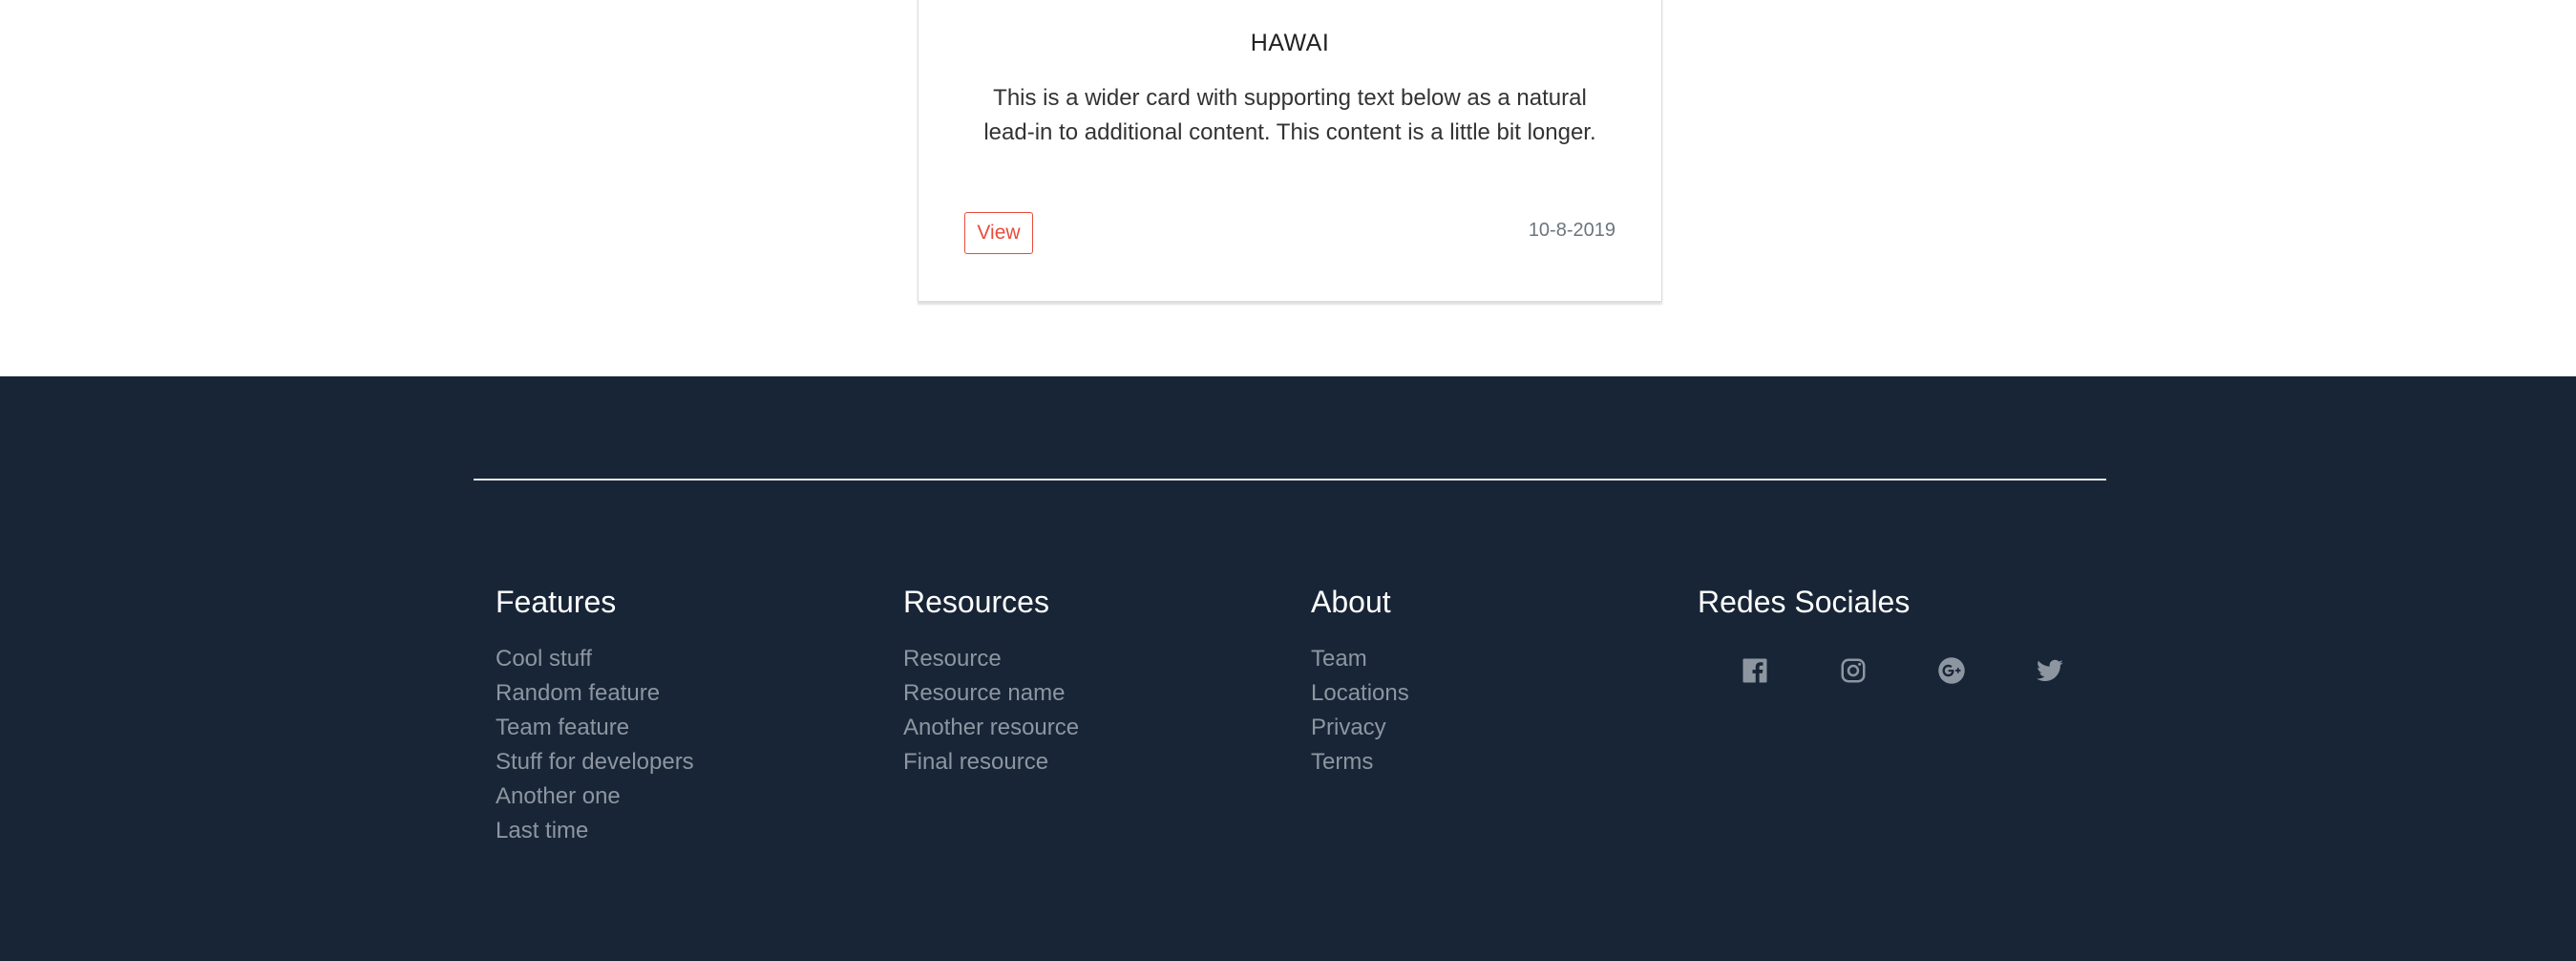 This screenshot has height=961, width=2576. I want to click on footer-link: Resource name, so click(991, 693).